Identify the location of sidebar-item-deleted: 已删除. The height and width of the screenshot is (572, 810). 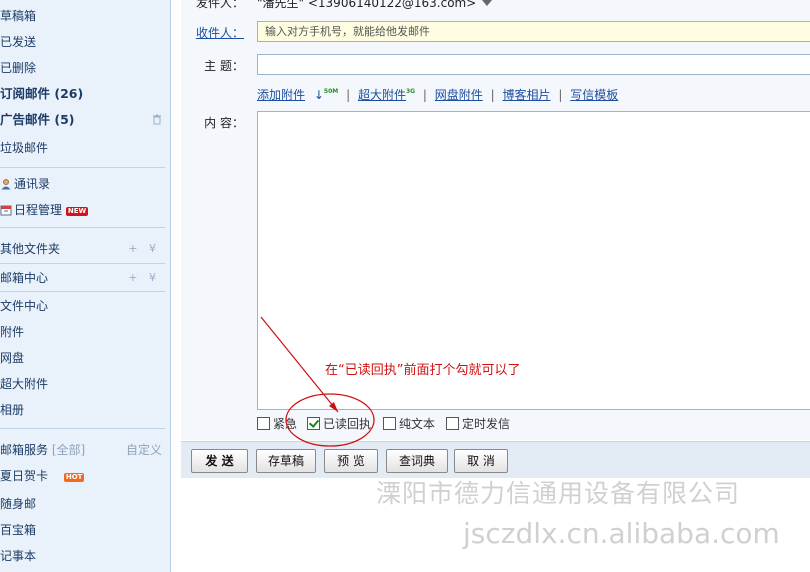
(83, 68).